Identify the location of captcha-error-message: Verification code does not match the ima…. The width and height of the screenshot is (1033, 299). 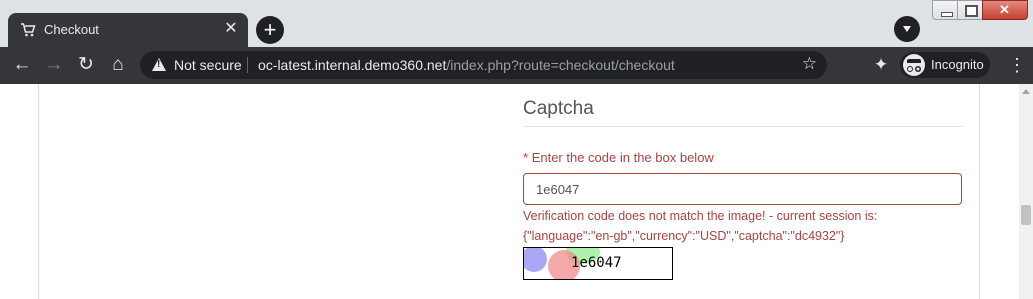
(700, 216).